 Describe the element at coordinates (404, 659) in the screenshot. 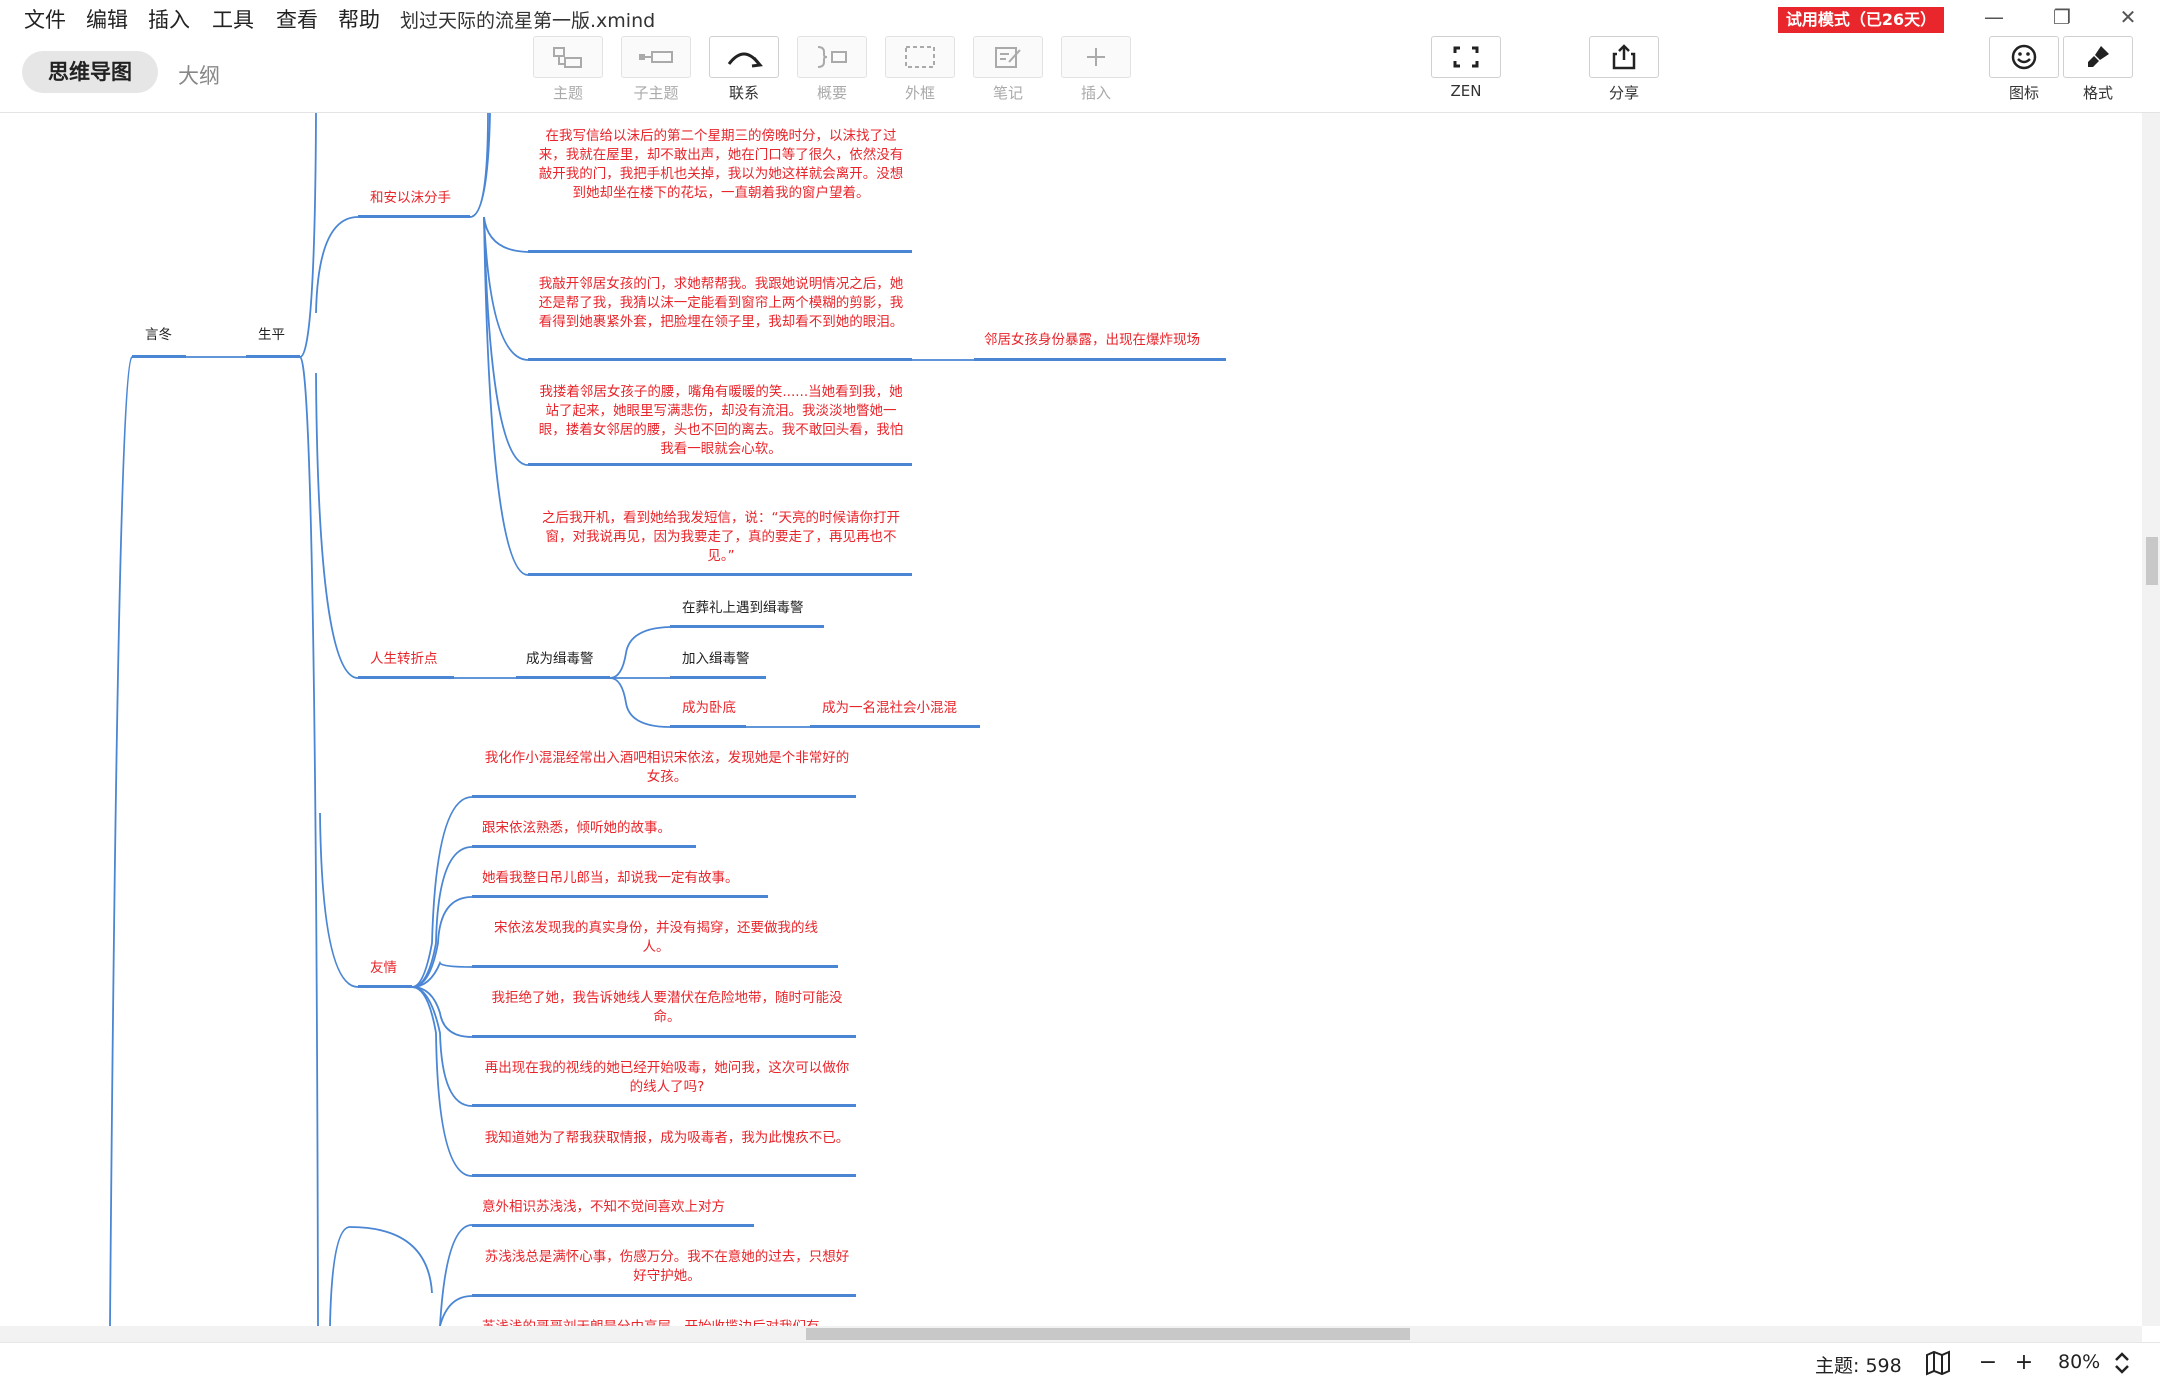

I see `node-turning-point: 人生转折点` at that location.